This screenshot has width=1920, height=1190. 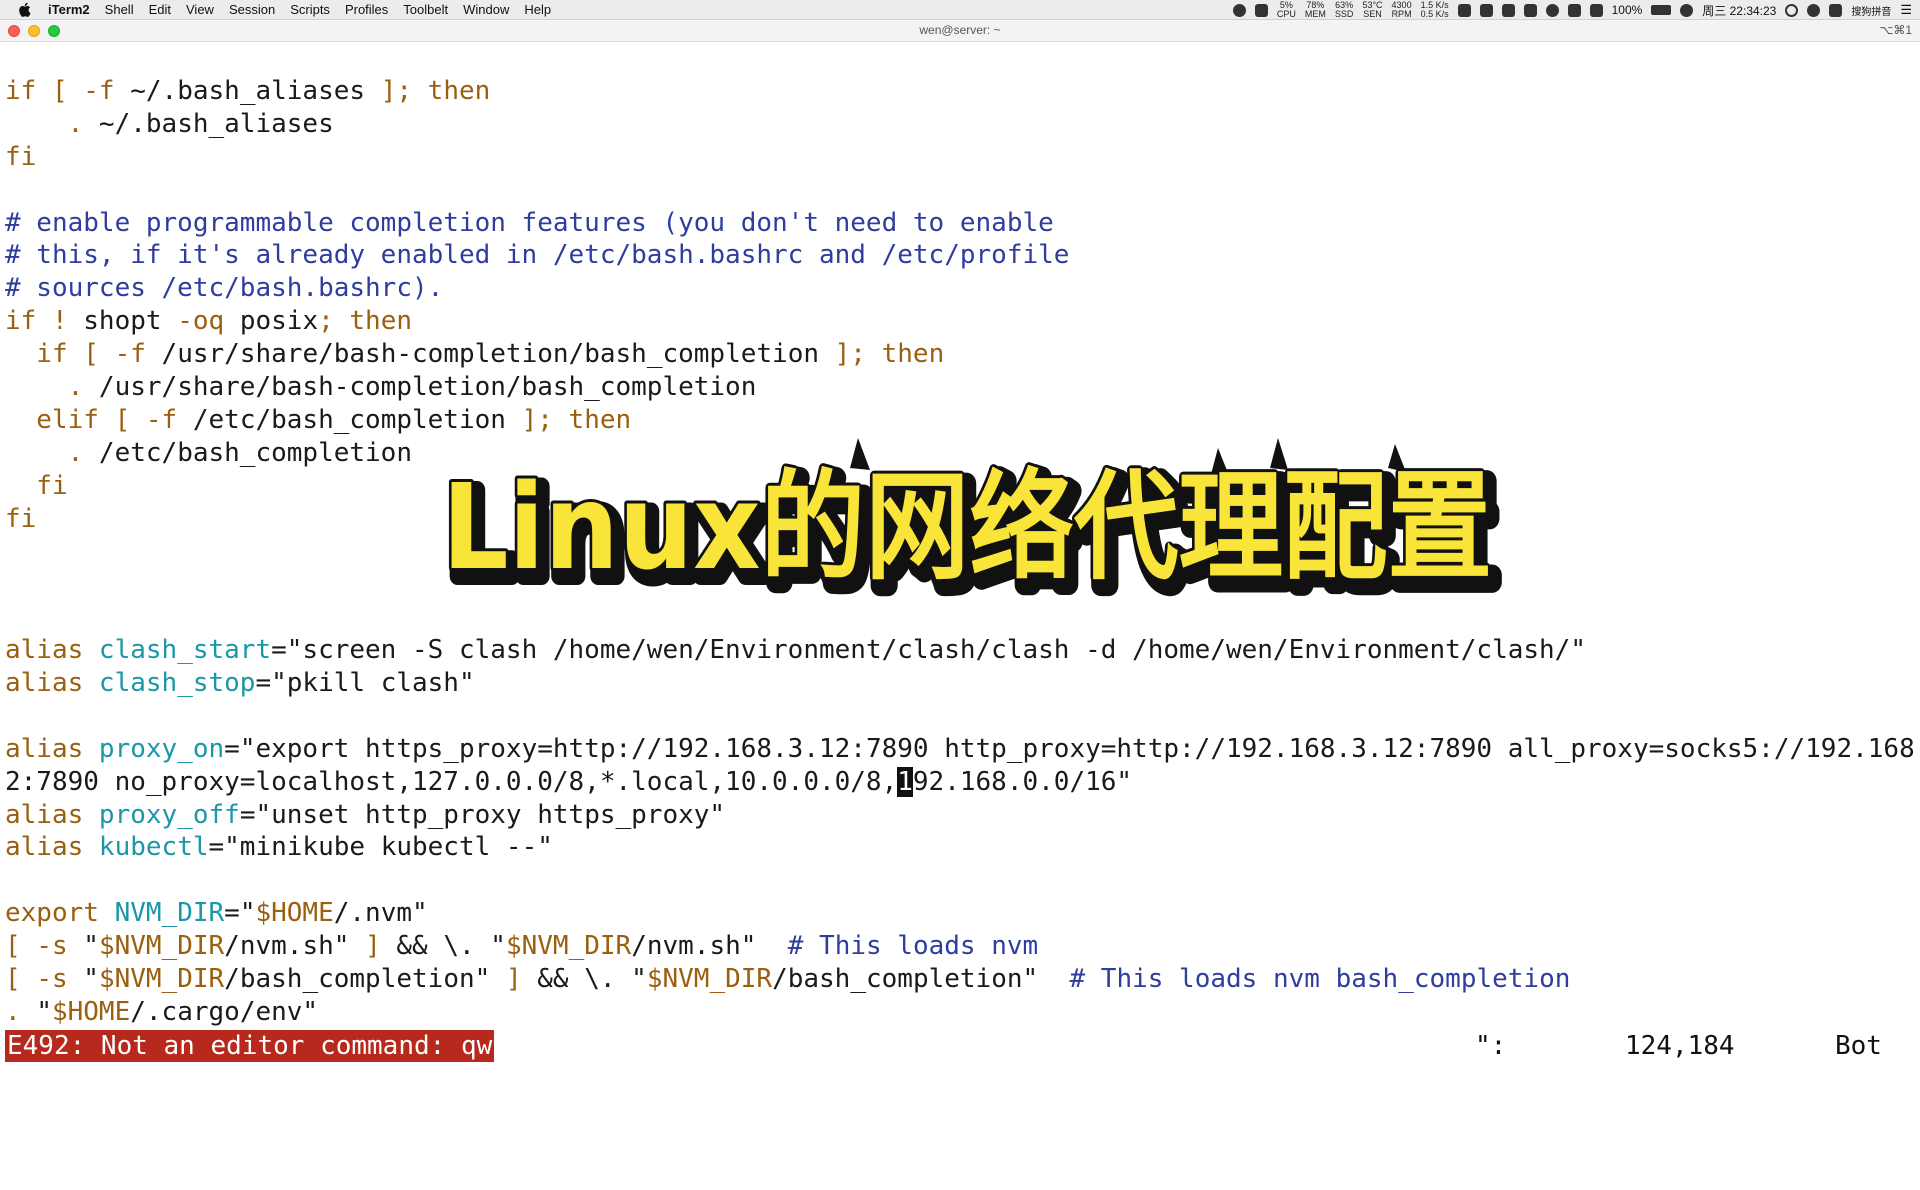 What do you see at coordinates (36, 485) in the screenshot?
I see `code-token: fi` at bounding box center [36, 485].